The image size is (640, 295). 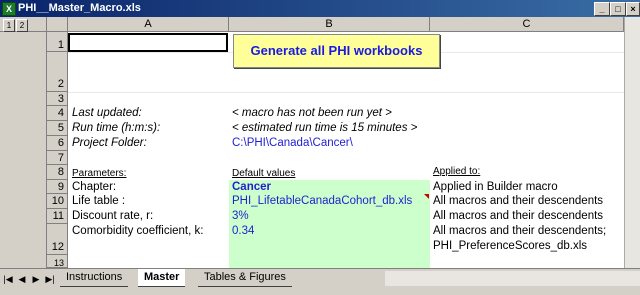 I want to click on maximize-button: □, so click(x=618, y=9).